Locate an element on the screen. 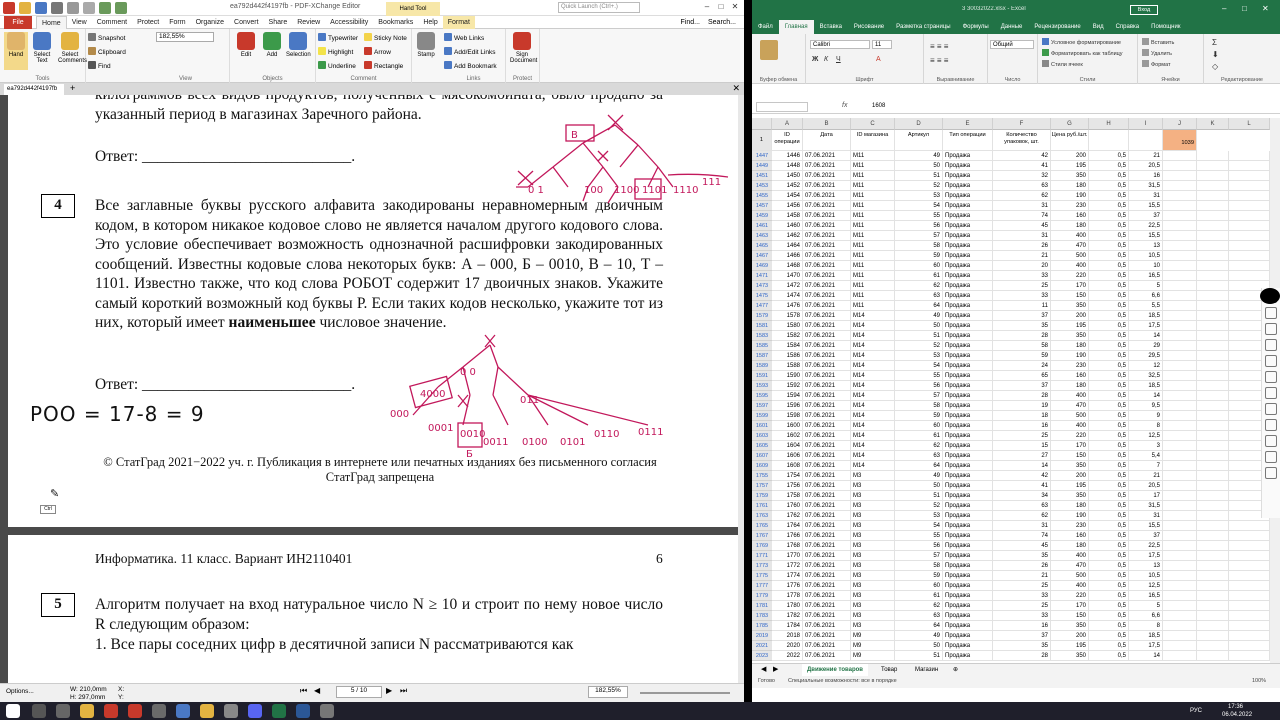 Image resolution: width=1280 pixels, height=720 pixels. column-header: G is located at coordinates (1070, 124).